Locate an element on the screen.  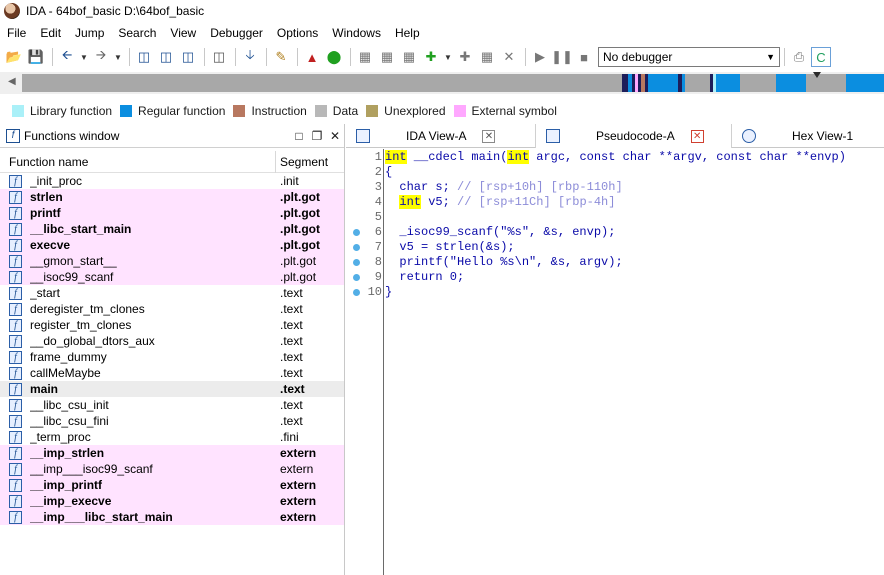
green-circle-icon: ⬤ is located at coordinates (334, 57).